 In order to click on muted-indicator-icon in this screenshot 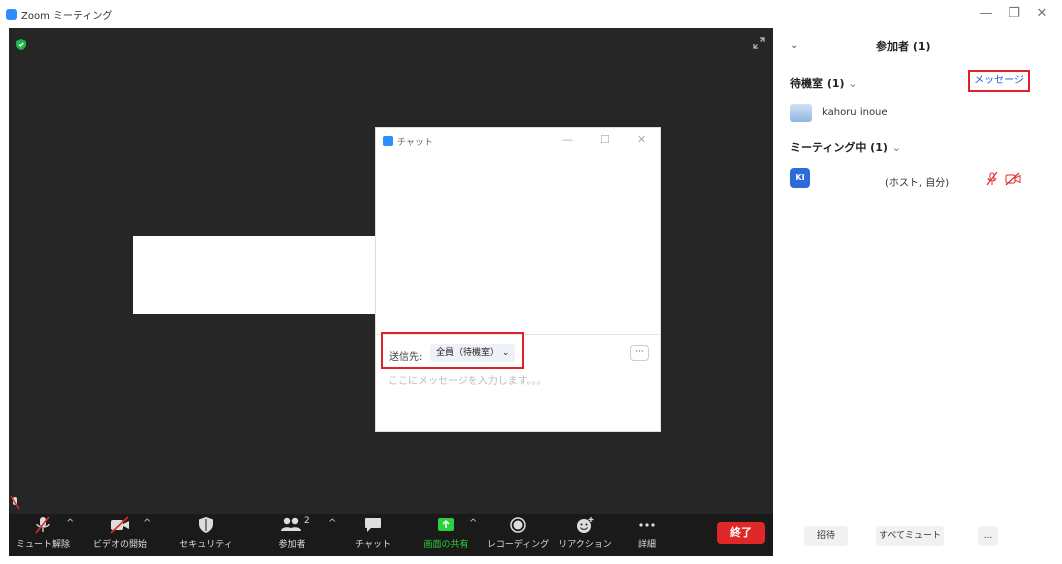, I will do `click(15, 503)`.